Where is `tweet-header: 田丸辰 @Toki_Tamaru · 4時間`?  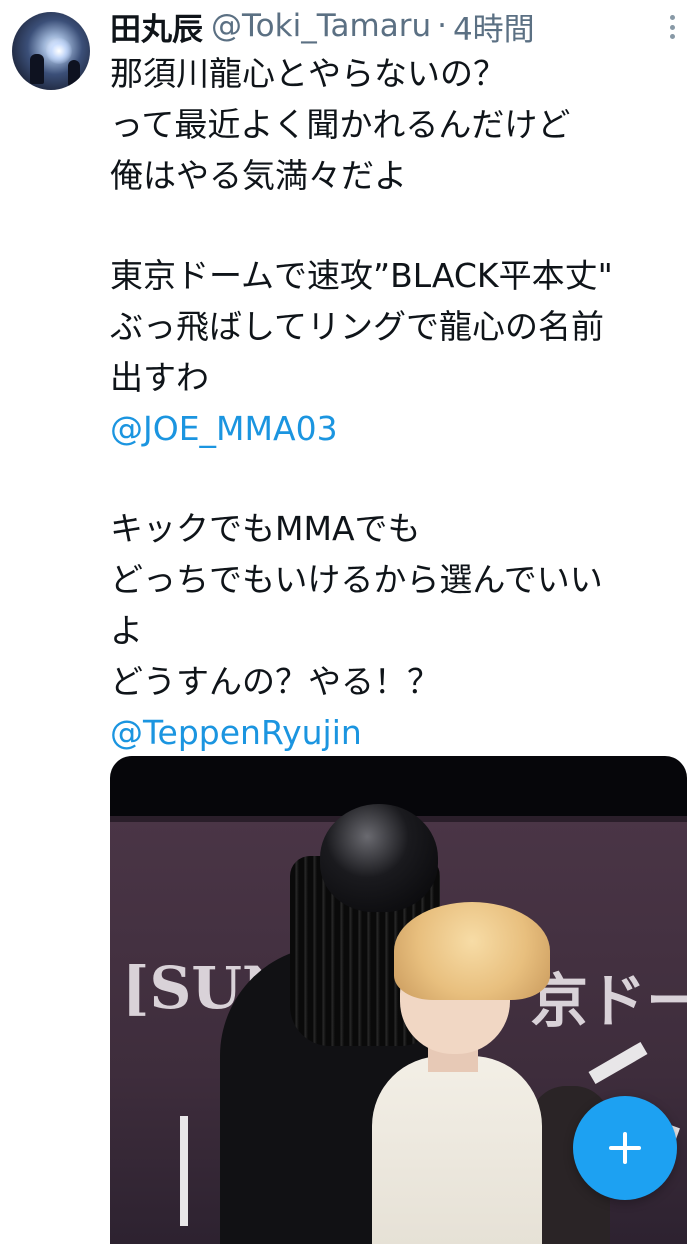
tweet-header: 田丸辰 @Toki_Tamaru · 4時間 is located at coordinates (322, 26).